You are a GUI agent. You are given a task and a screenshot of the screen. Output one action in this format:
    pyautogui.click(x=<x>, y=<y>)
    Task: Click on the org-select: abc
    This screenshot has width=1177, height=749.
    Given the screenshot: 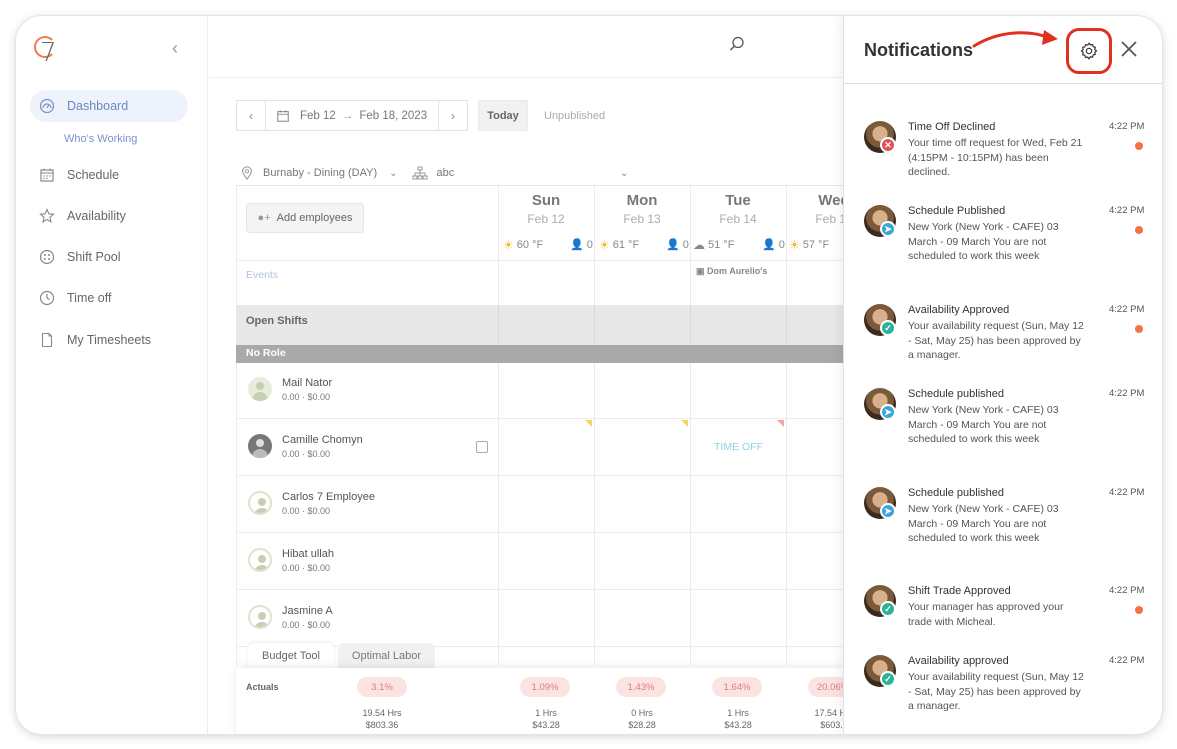 What is the action you would take?
    pyautogui.click(x=446, y=173)
    